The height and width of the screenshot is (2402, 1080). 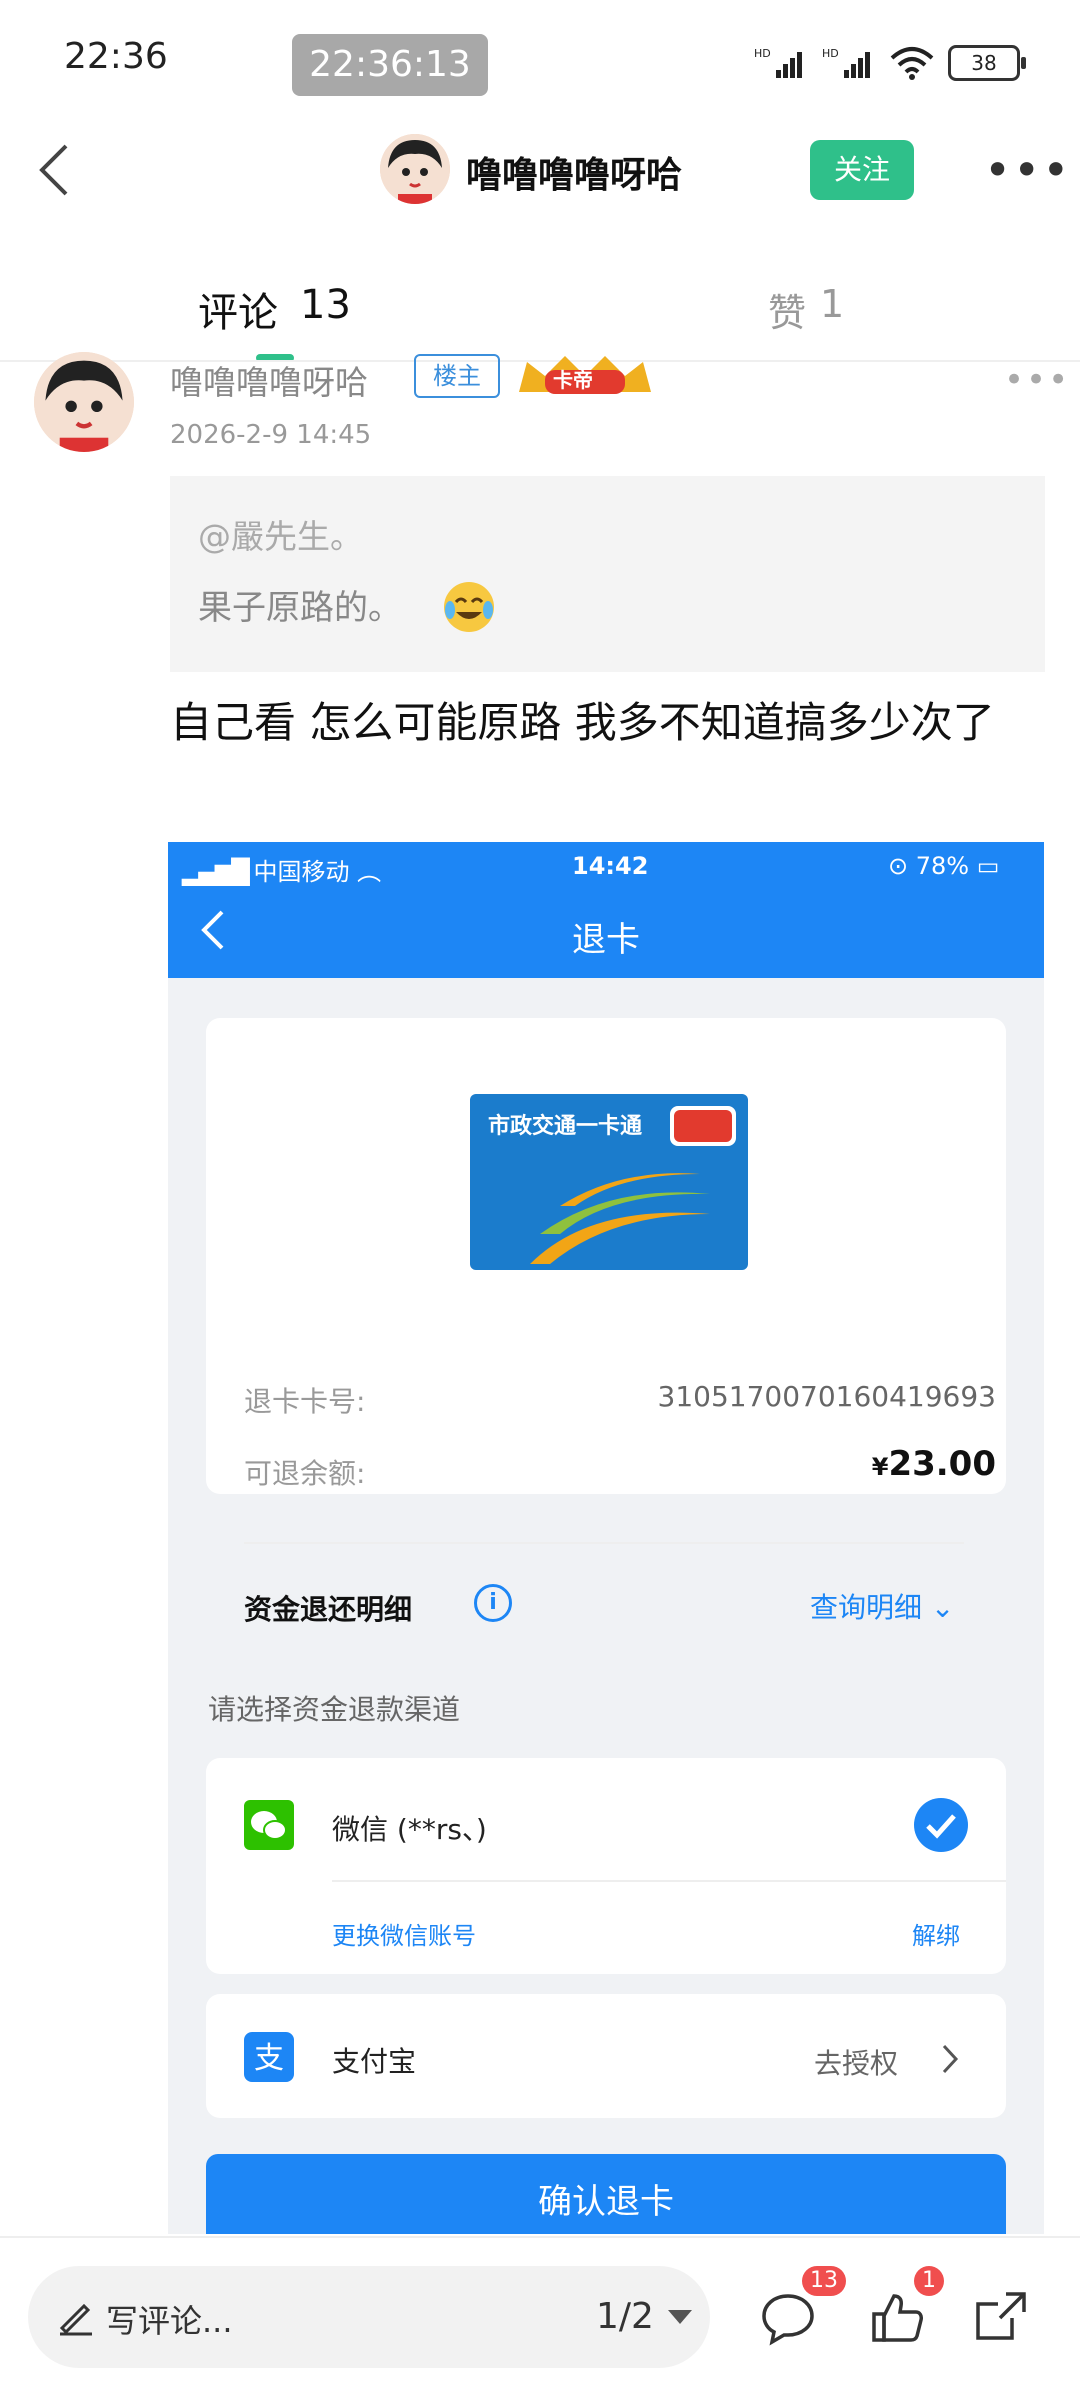 What do you see at coordinates (282, 872) in the screenshot?
I see `screenshot-carrier: ▂▄▆█ 中国移动 ︵` at bounding box center [282, 872].